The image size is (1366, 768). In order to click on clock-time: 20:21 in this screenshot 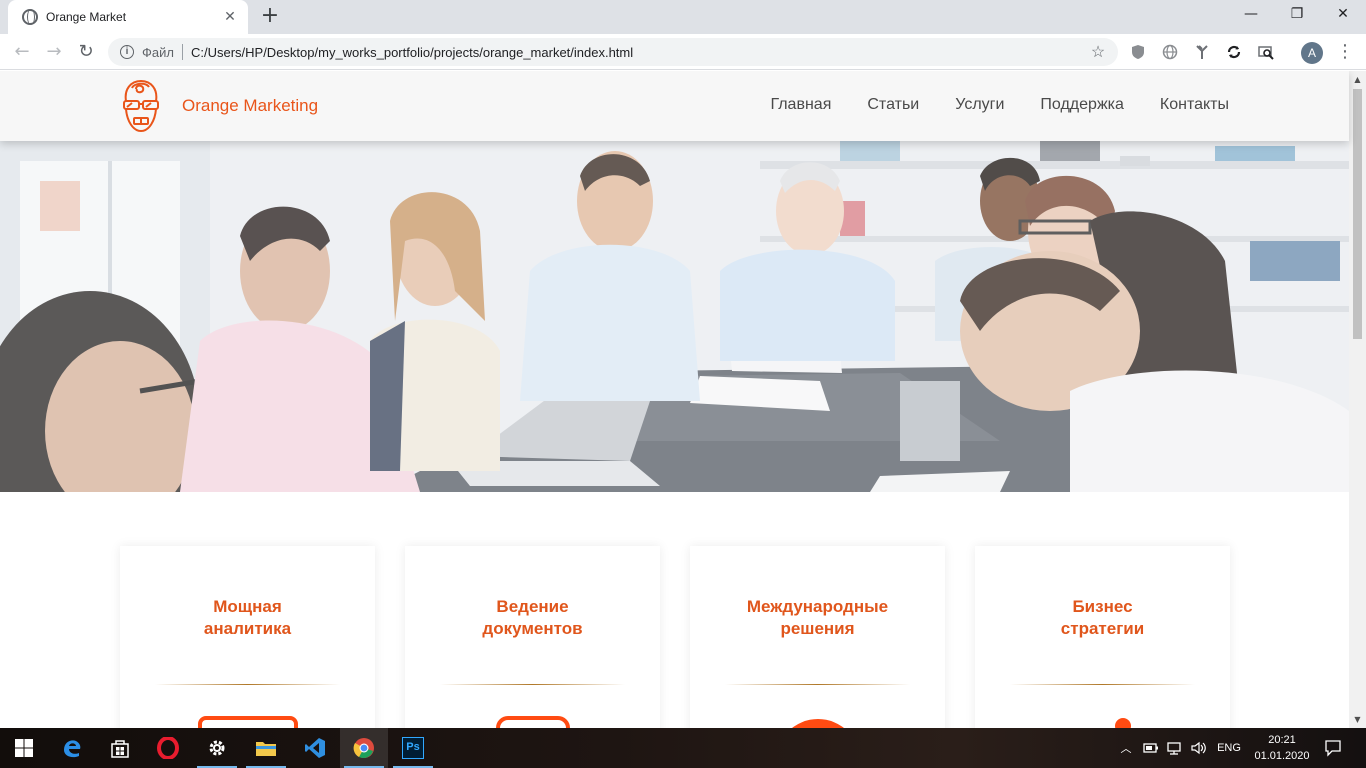, I will do `click(1282, 740)`.